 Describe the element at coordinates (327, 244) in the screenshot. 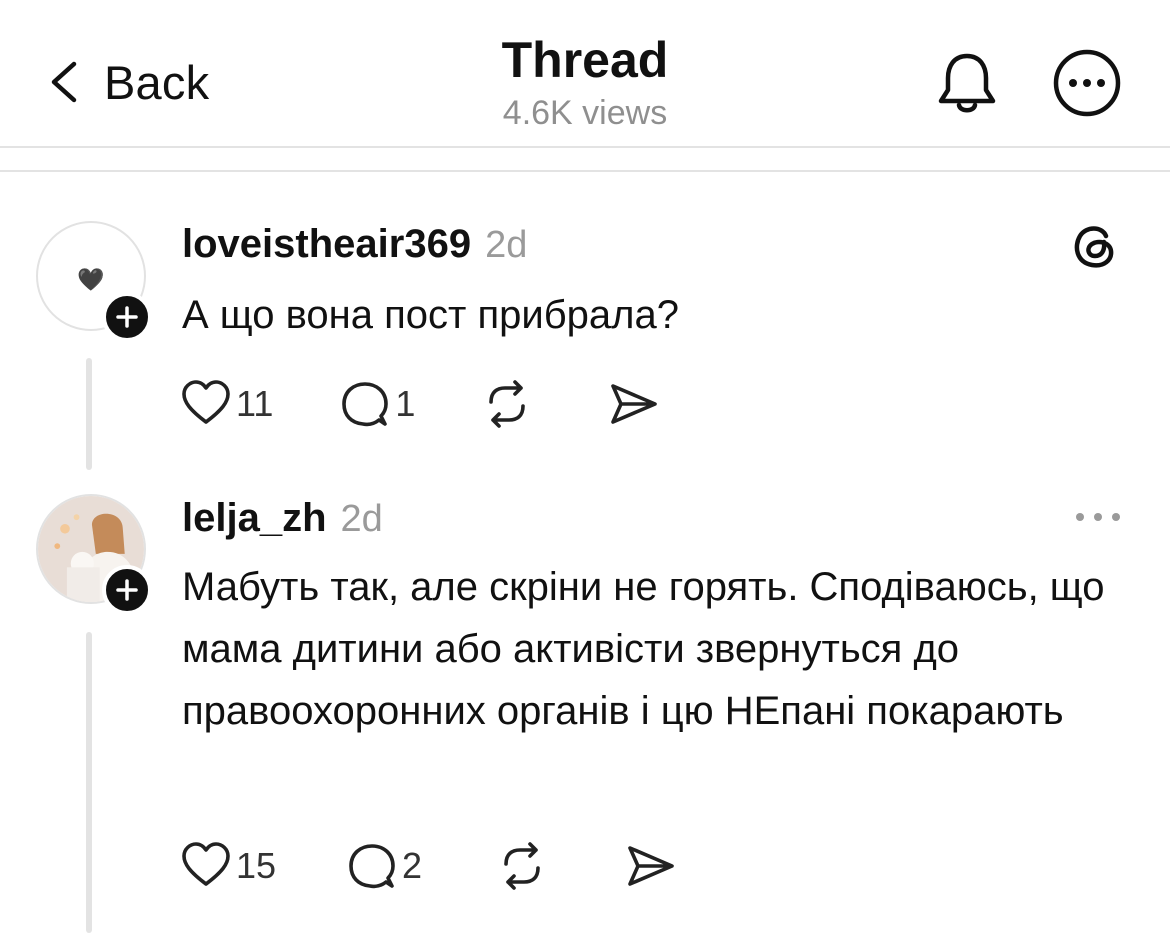

I see `username-text: loveistheair369` at that location.